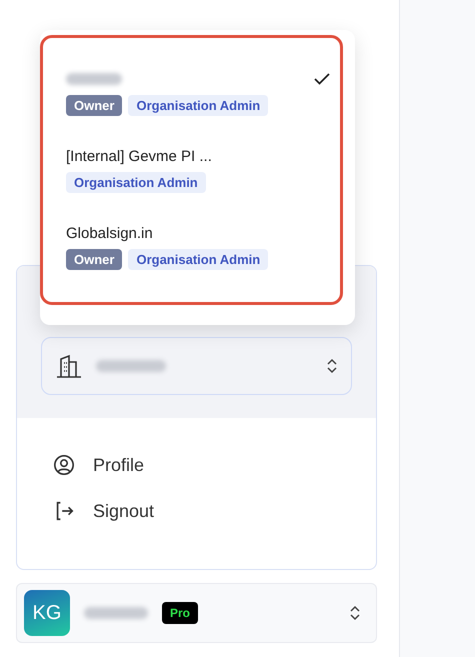  What do you see at coordinates (196, 366) in the screenshot?
I see `organisation-select` at bounding box center [196, 366].